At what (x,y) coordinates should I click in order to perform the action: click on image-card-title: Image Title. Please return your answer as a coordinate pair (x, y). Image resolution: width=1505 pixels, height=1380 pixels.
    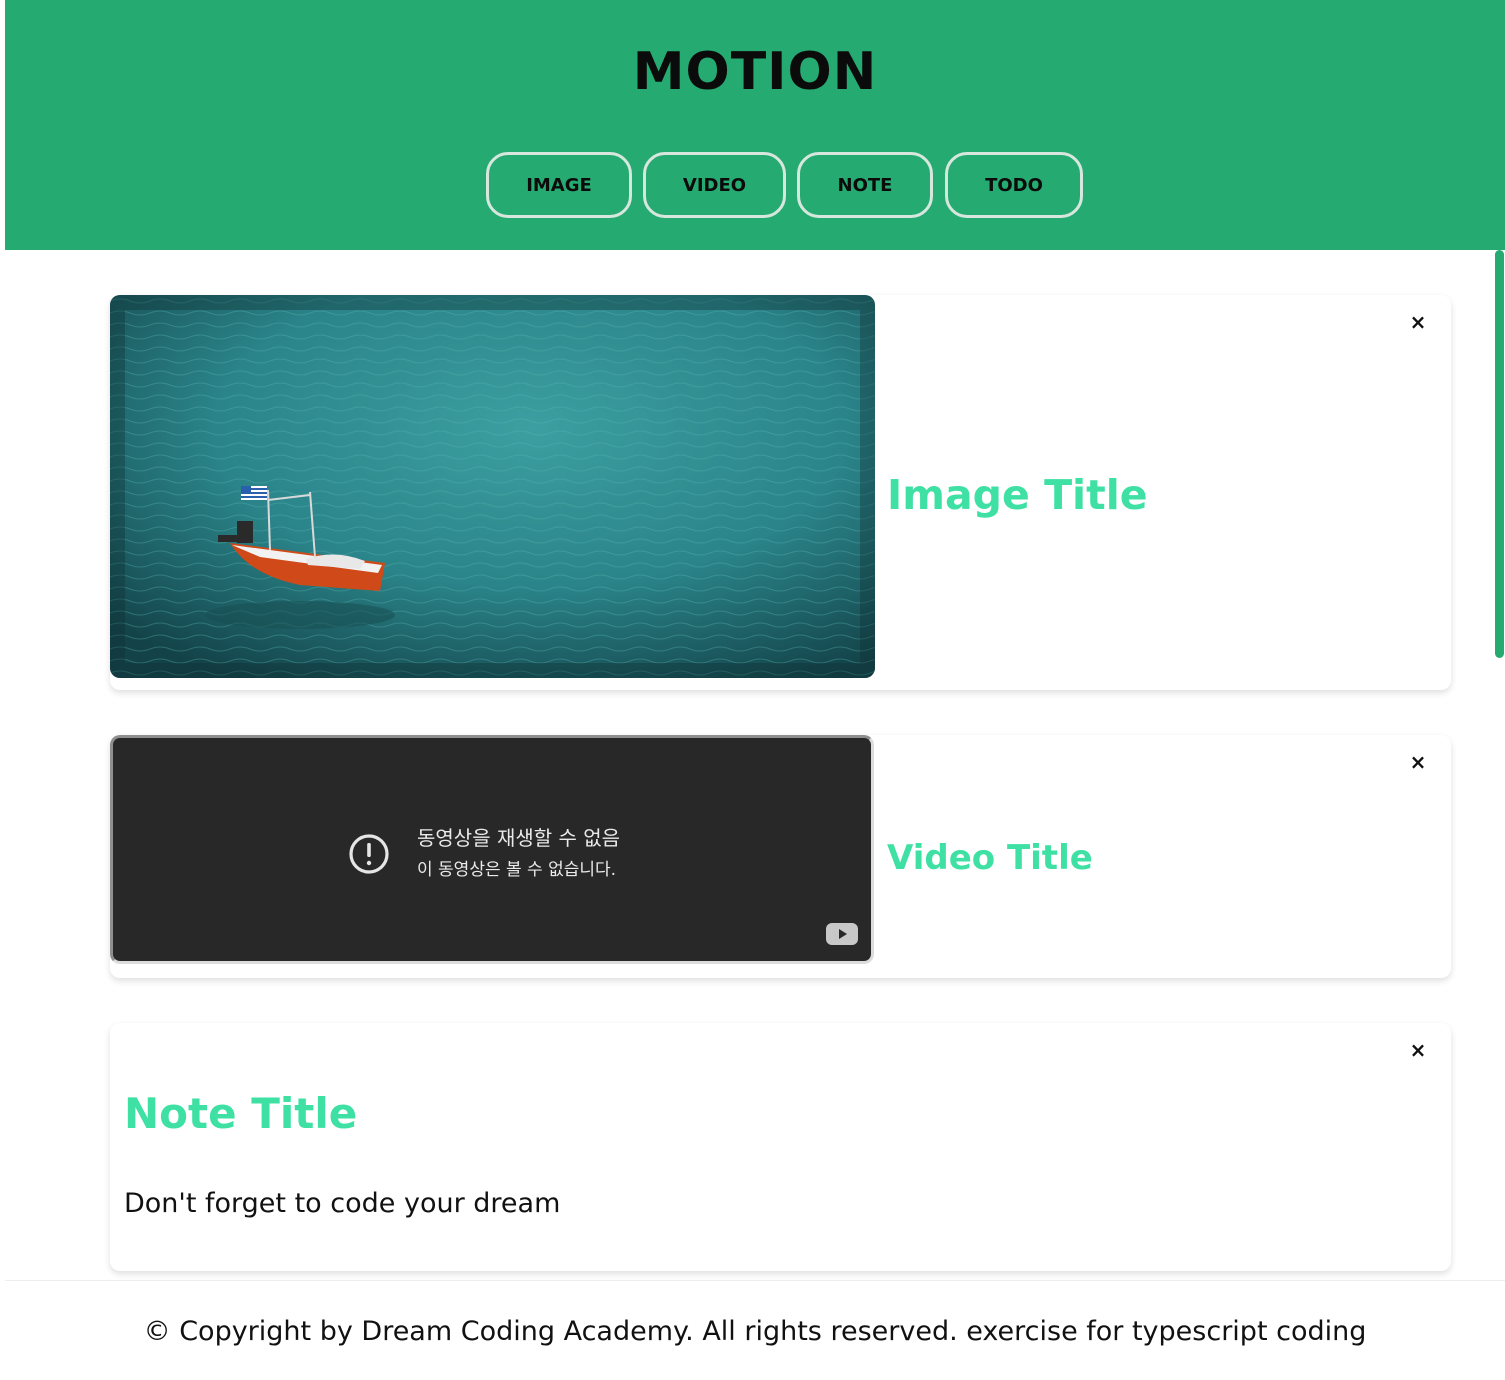
    Looking at the image, I should click on (1017, 495).